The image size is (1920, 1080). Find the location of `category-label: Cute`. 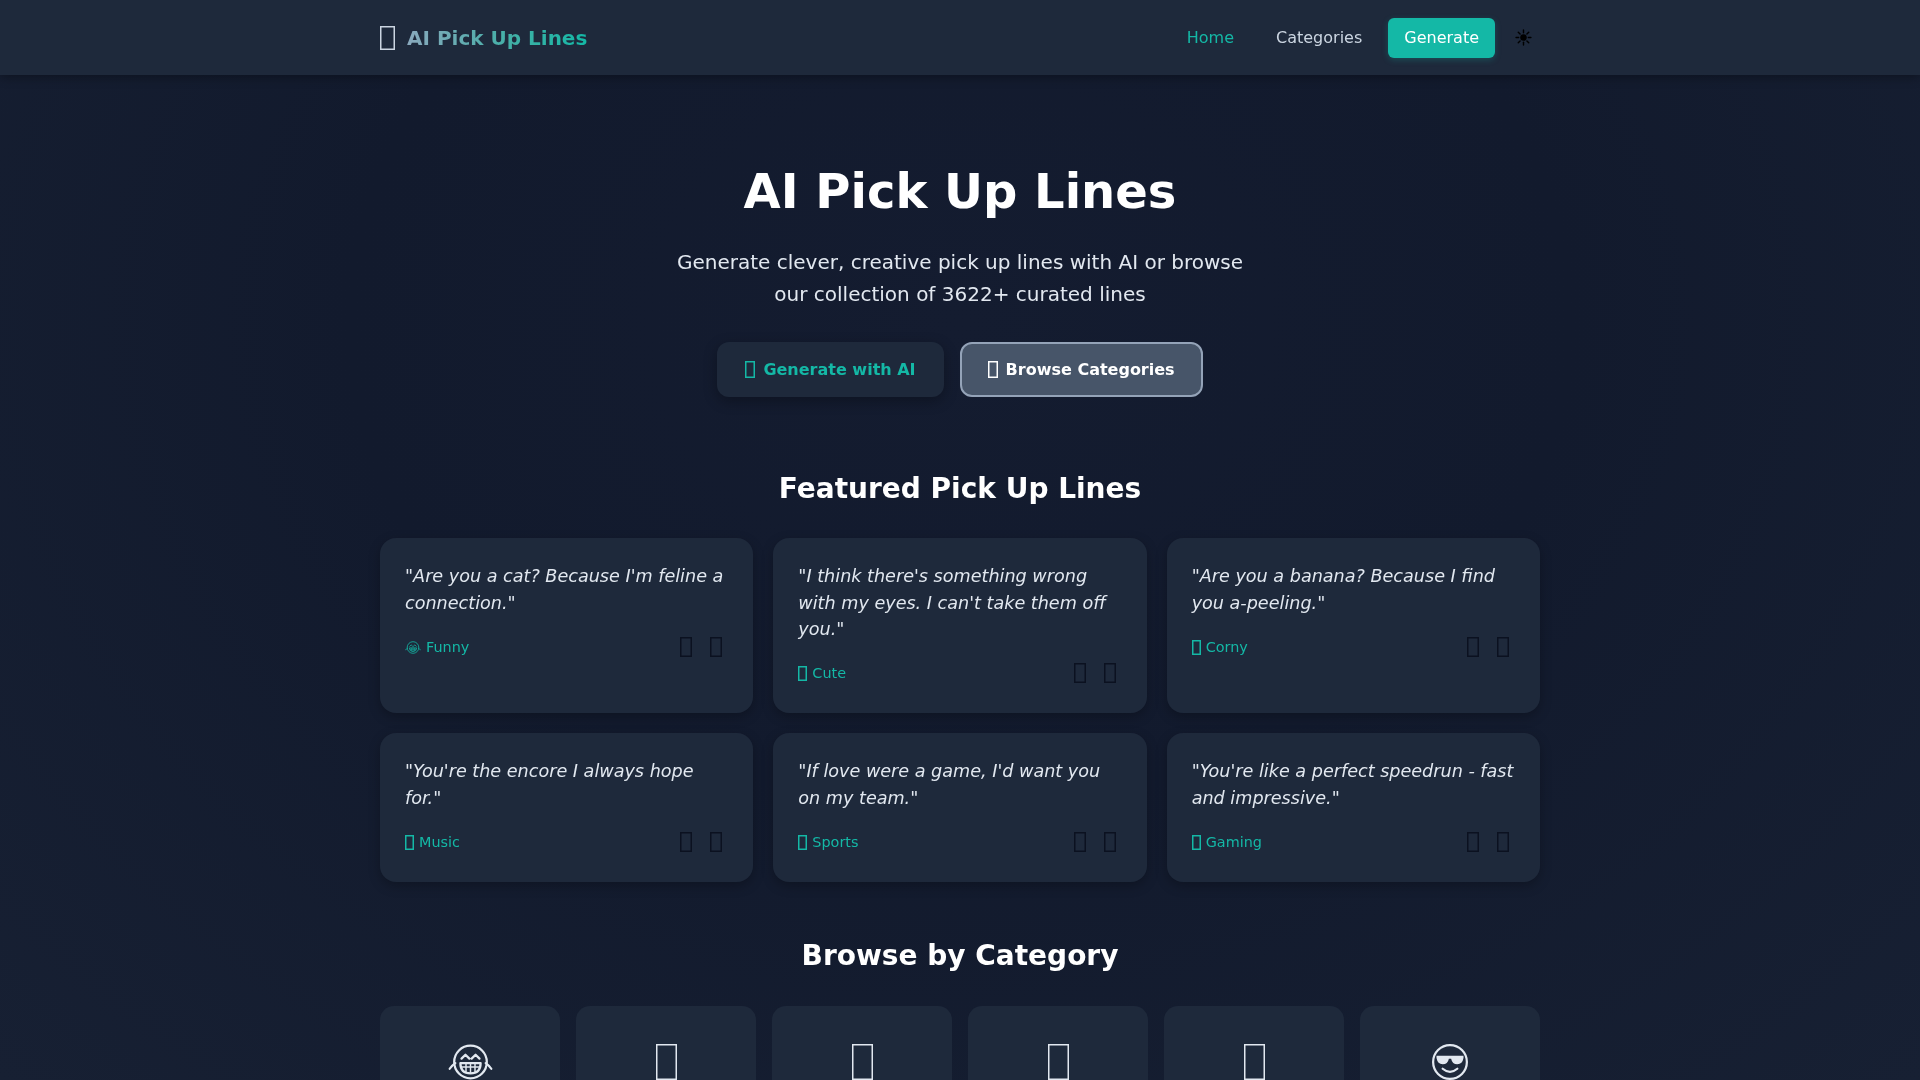

category-label: Cute is located at coordinates (829, 673).